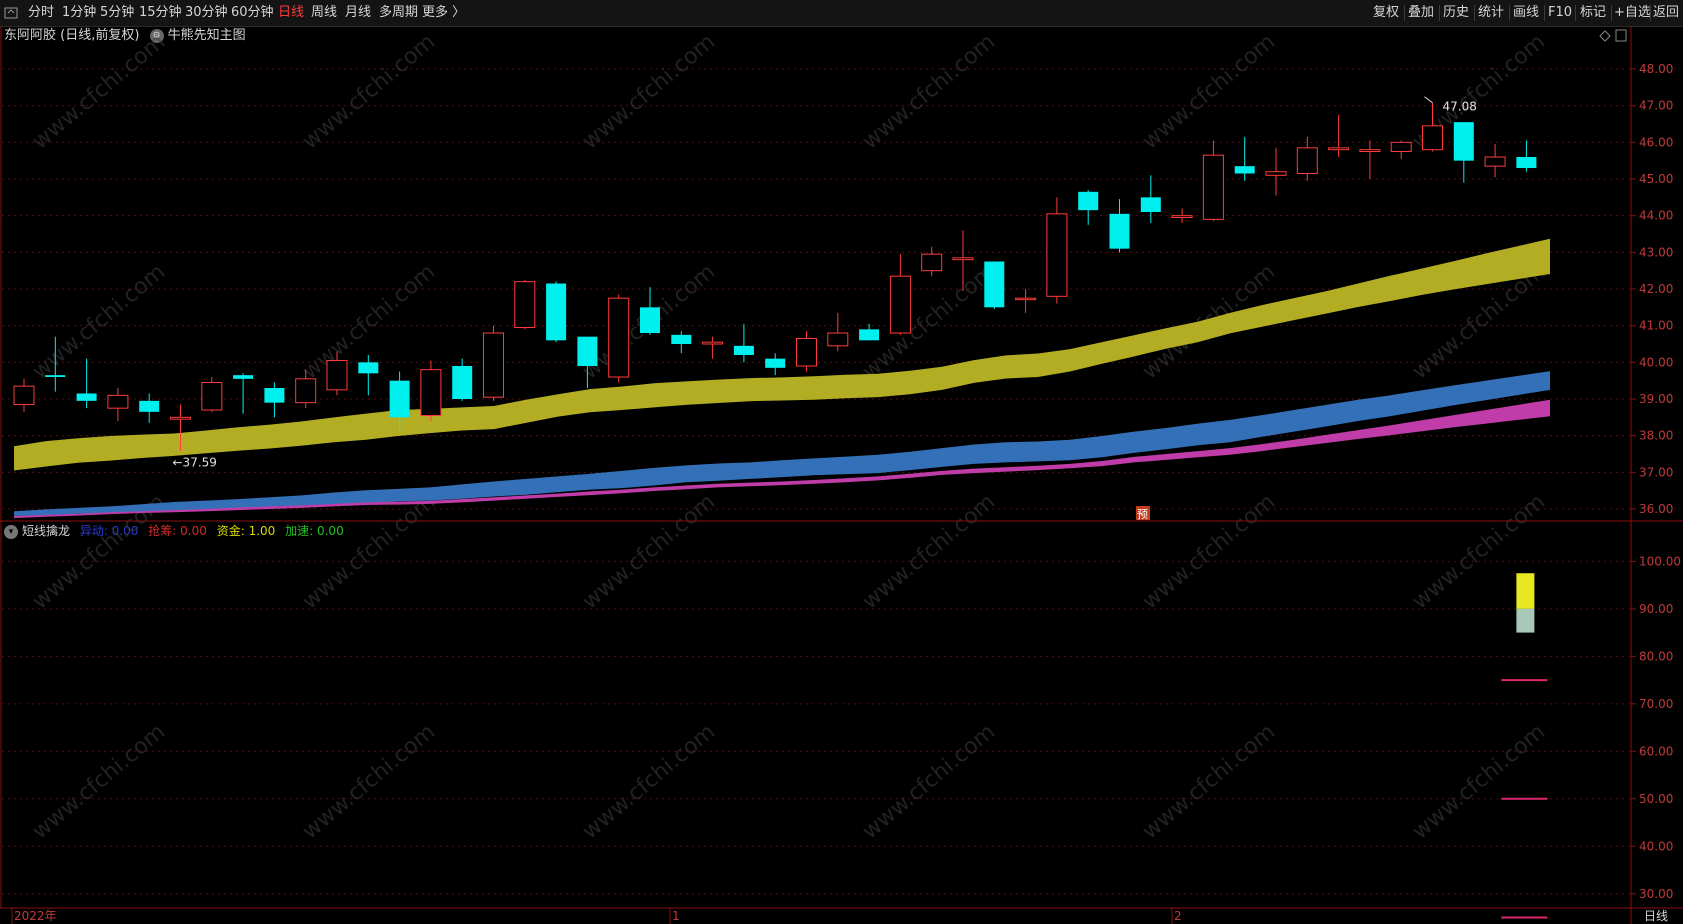 This screenshot has height=924, width=1683. Describe the element at coordinates (1666, 13) in the screenshot. I see `back-button: 返回` at that location.